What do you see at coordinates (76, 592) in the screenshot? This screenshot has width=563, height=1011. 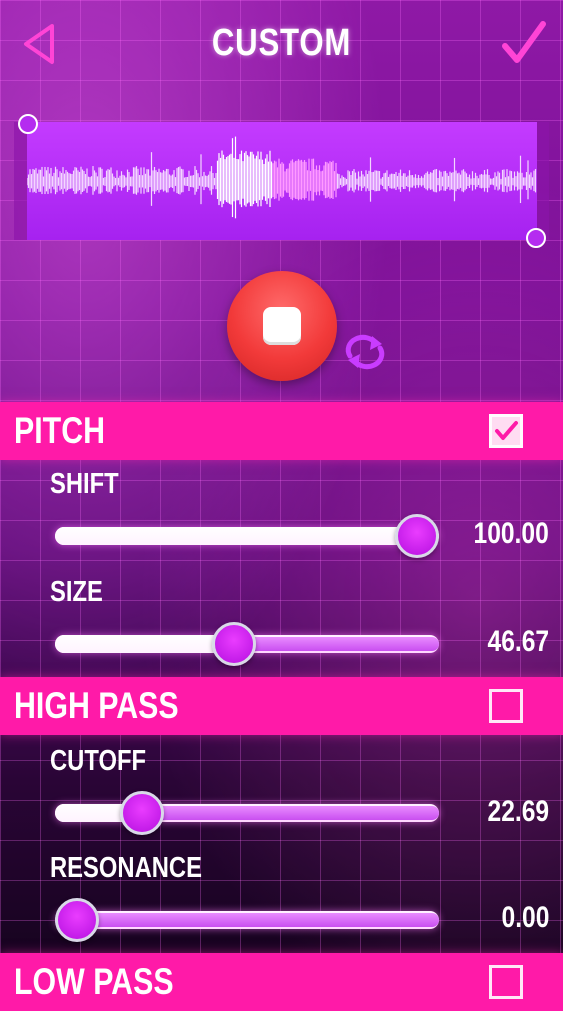 I see `size-label: SIZE` at bounding box center [76, 592].